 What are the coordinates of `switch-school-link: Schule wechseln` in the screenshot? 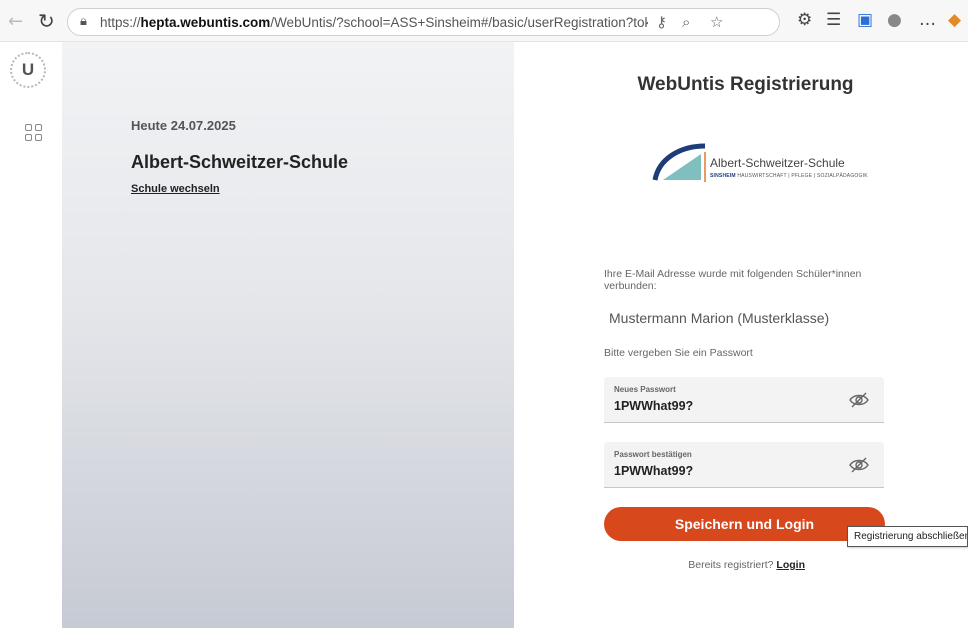 It's located at (175, 189).